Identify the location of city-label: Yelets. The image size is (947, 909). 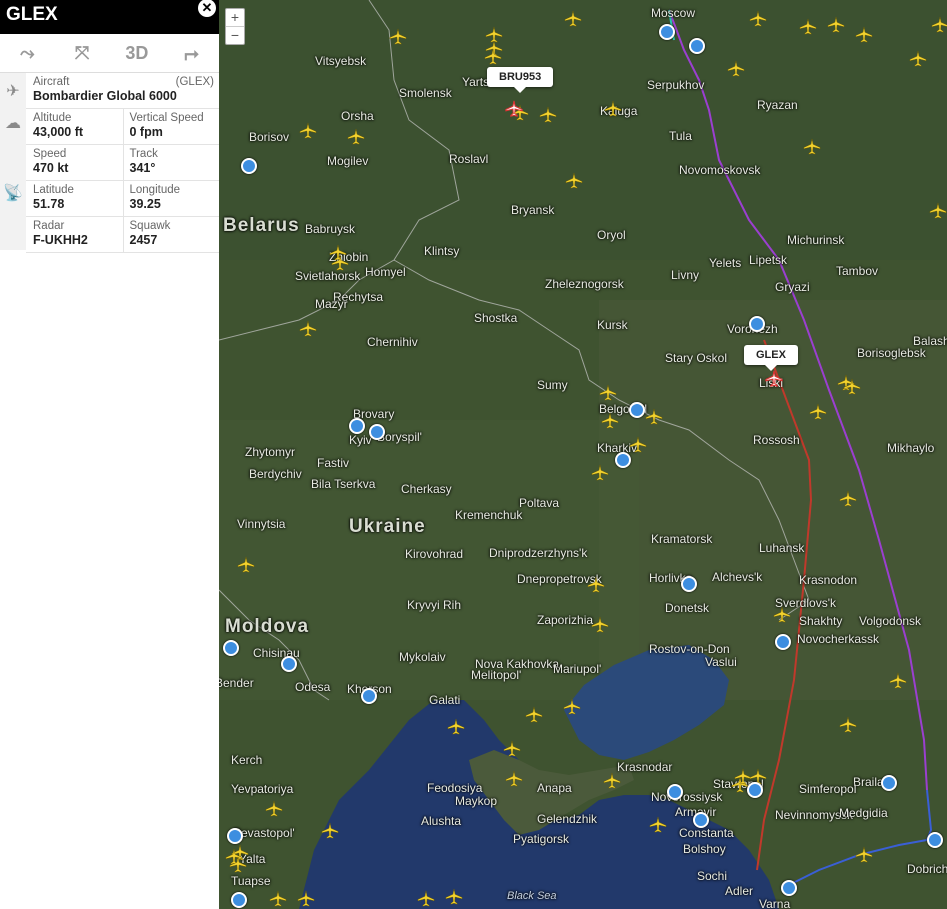
(725, 263).